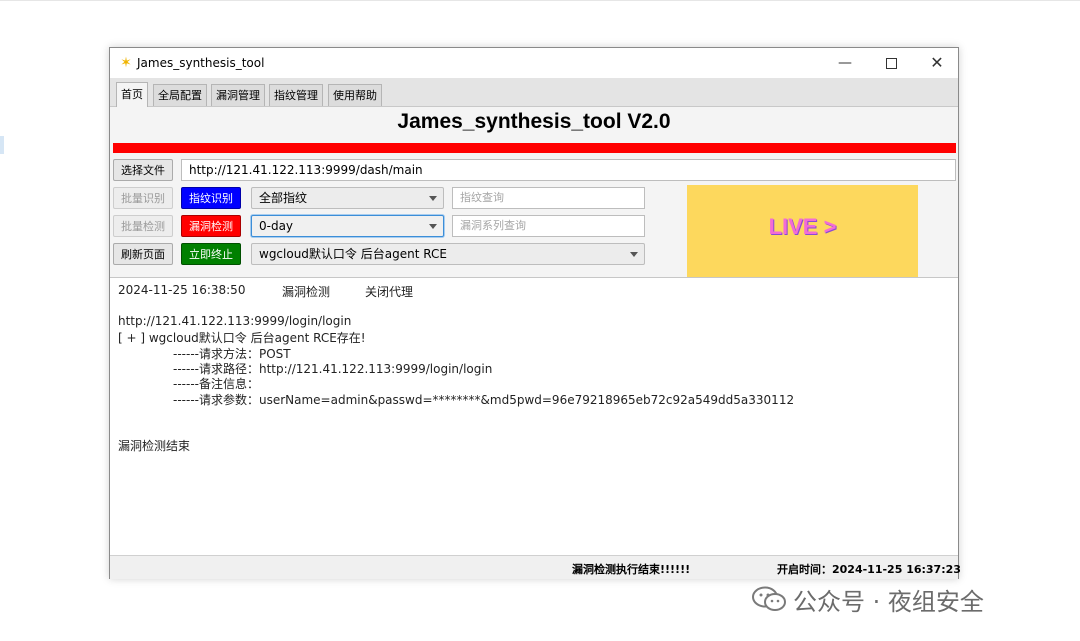 The image size is (1080, 641). I want to click on app-heading: James_synthesis_tool V2.0, so click(534, 121).